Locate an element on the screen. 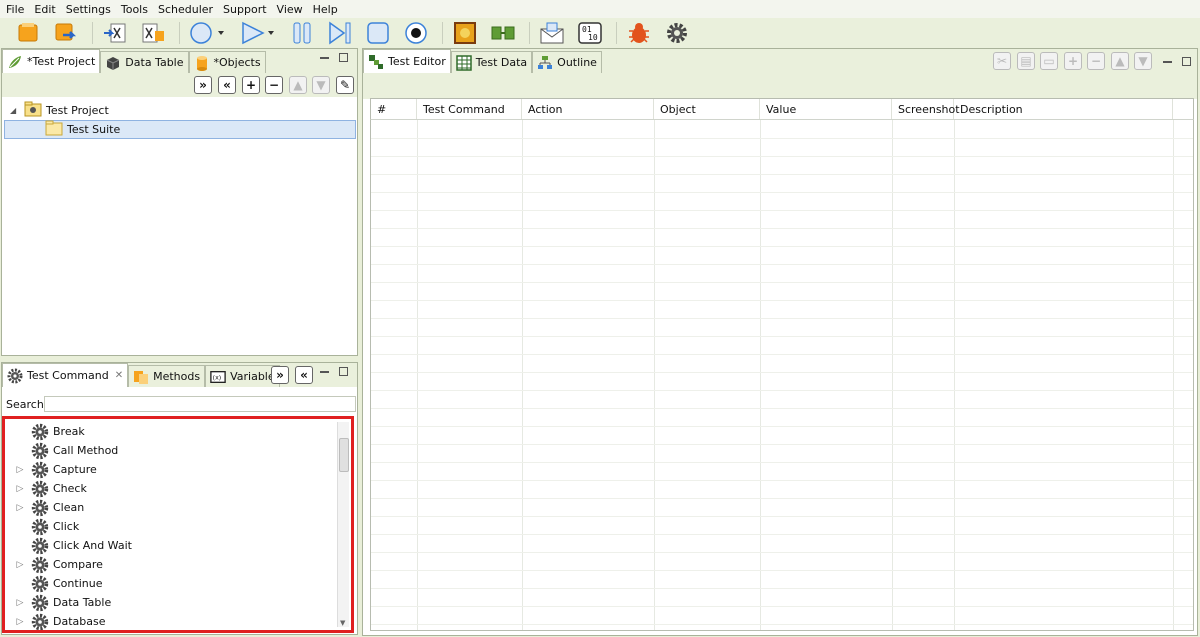  play-dropdown-button is located at coordinates (258, 33).